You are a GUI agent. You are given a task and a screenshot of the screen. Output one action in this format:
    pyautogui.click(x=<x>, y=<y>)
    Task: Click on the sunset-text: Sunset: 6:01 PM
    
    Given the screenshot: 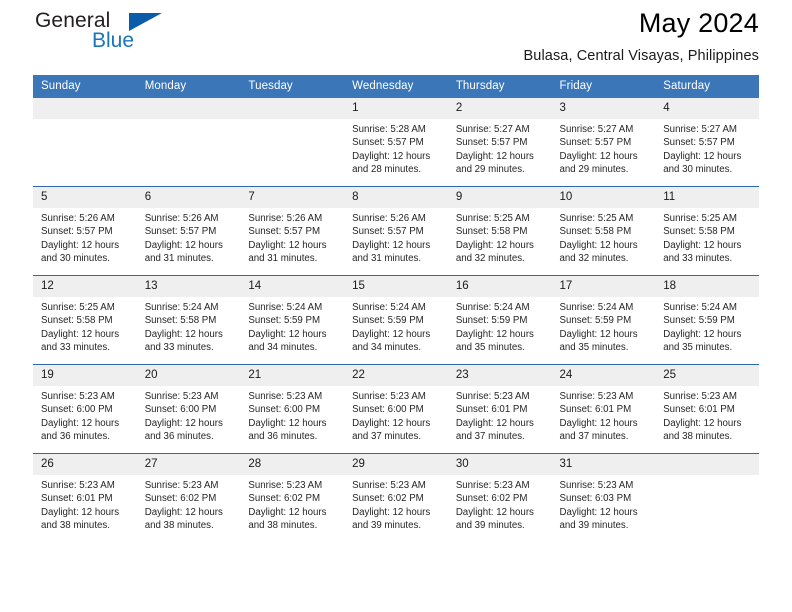 What is the action you would take?
    pyautogui.click(x=77, y=499)
    